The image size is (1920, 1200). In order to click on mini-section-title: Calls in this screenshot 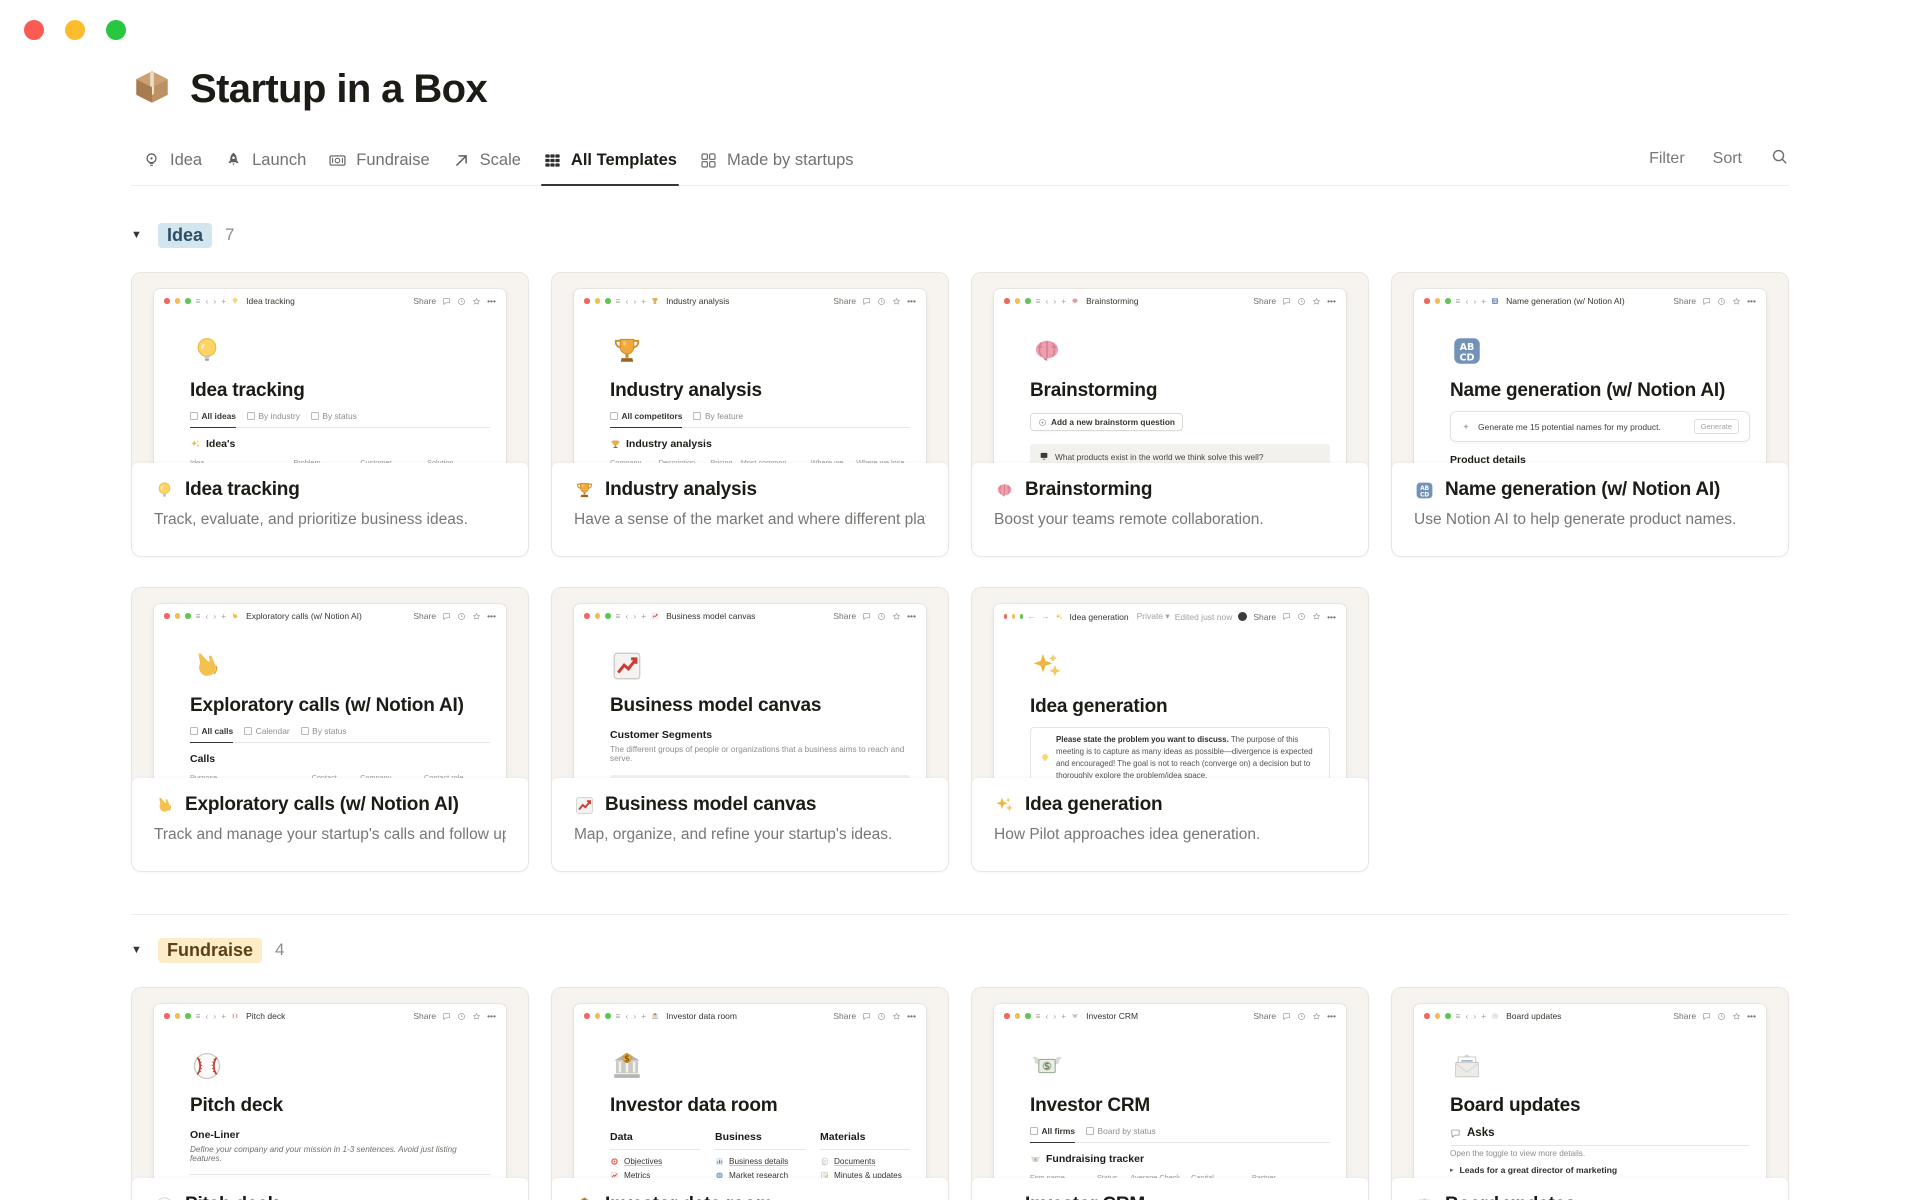, I will do `click(342, 759)`.